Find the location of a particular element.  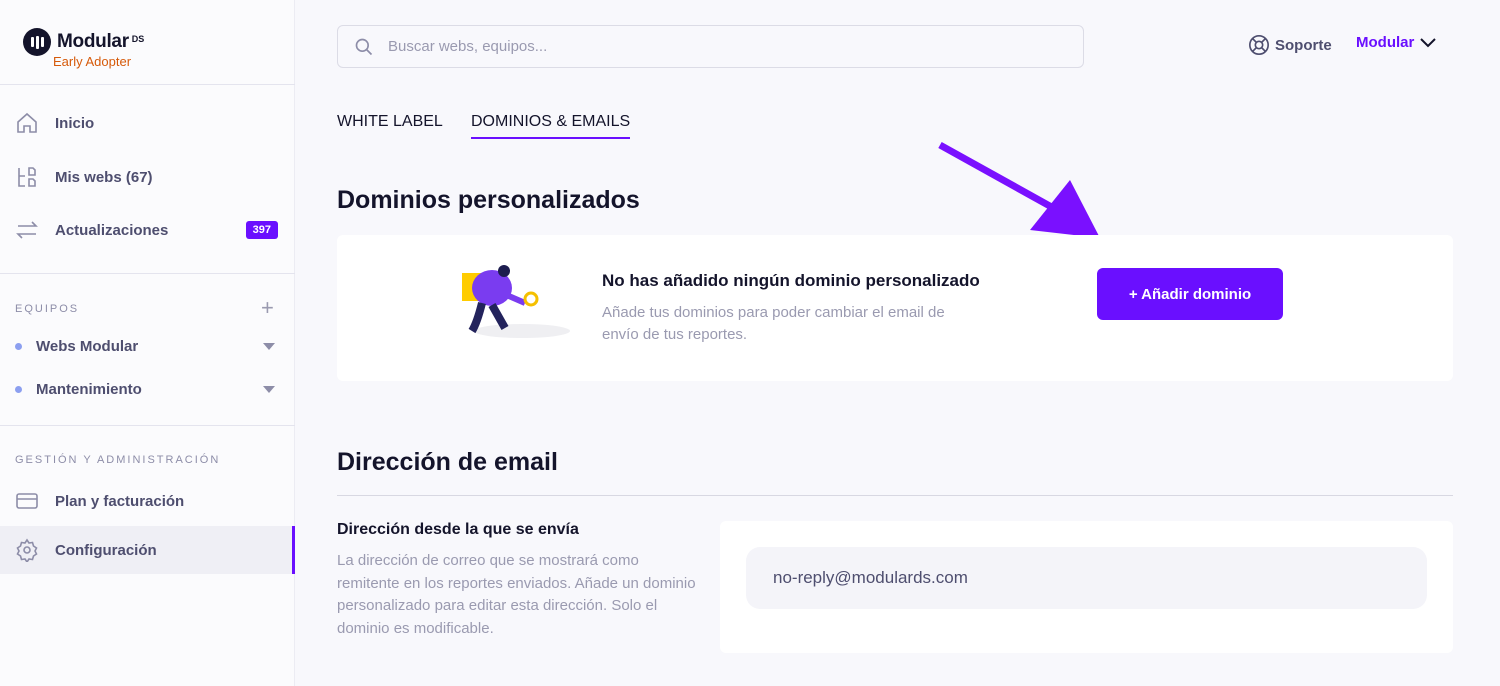

updates-badge: 397 is located at coordinates (261, 230).